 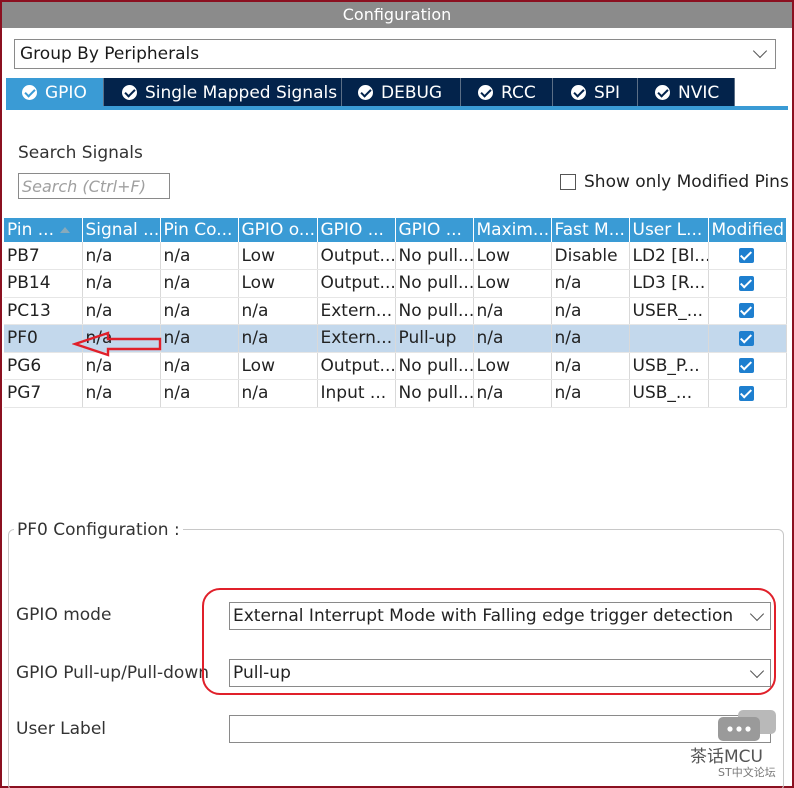 I want to click on tab-label: GPIO, so click(x=66, y=92).